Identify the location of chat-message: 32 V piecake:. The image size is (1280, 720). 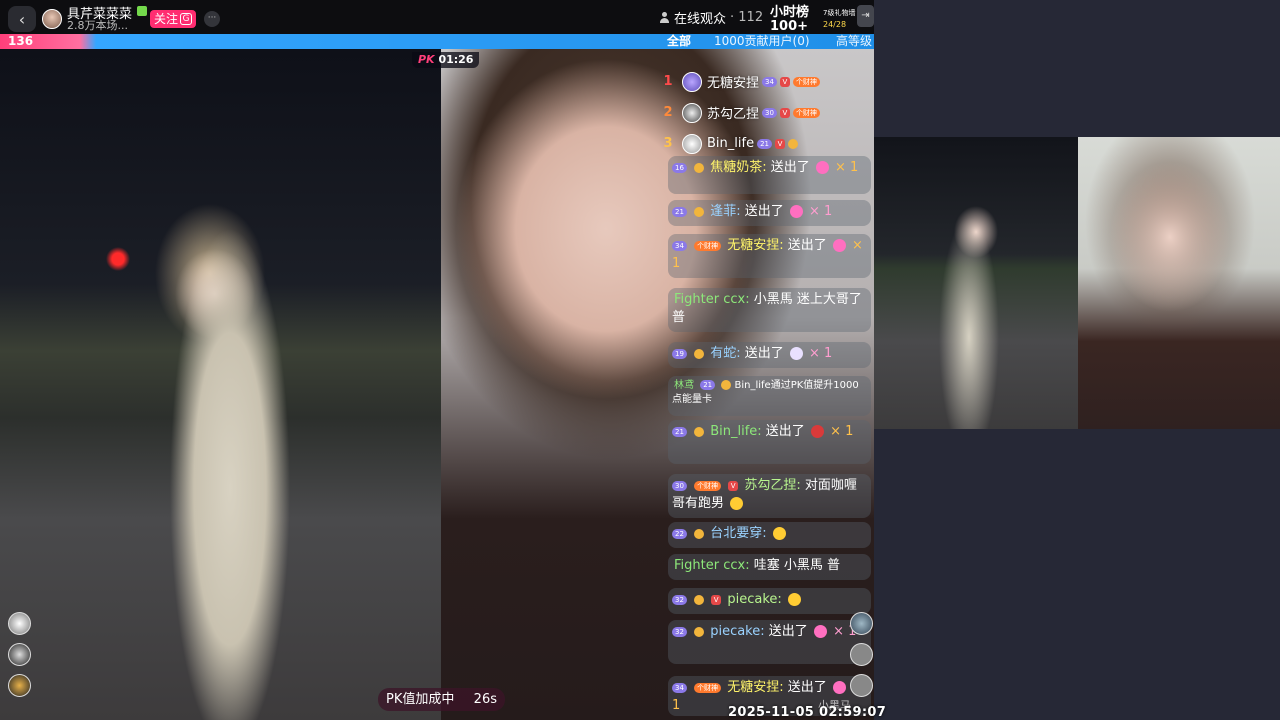
(769, 601).